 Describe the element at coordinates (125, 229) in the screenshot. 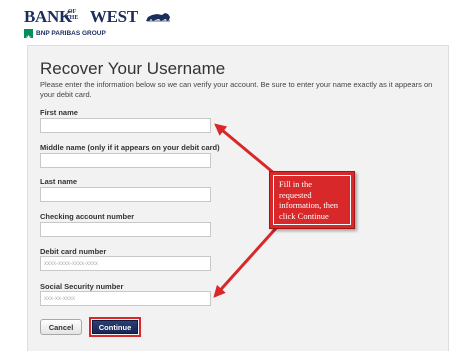

I see `checking-account-input` at that location.